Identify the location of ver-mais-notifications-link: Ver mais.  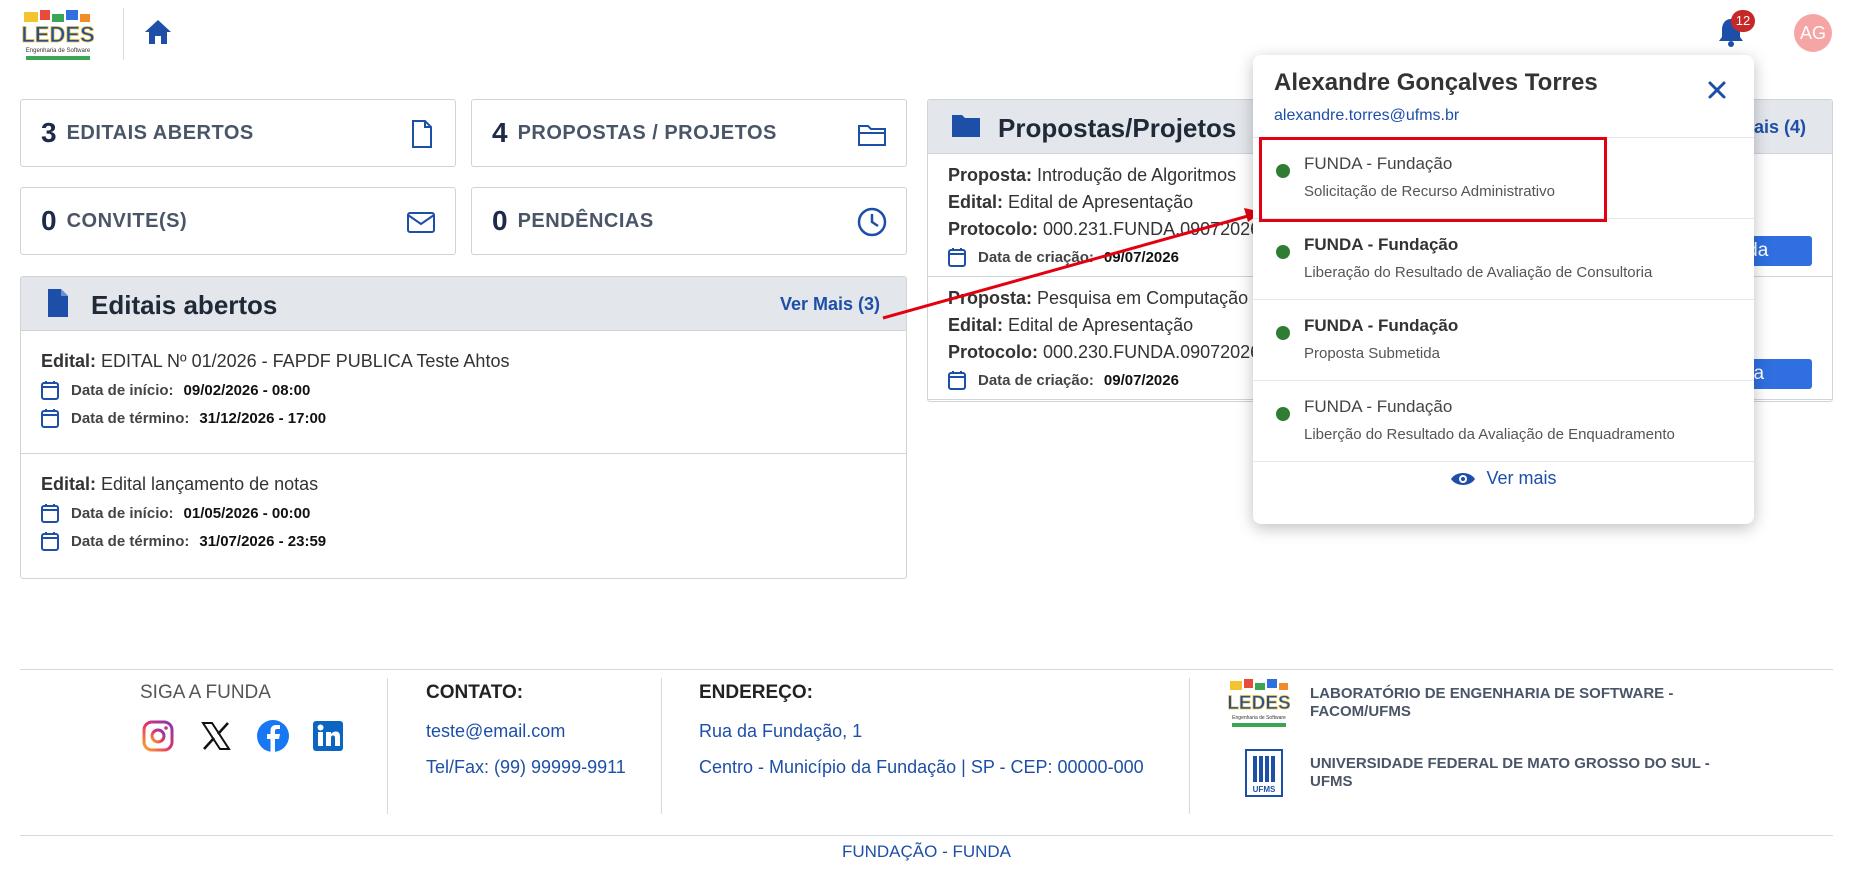
(1503, 478).